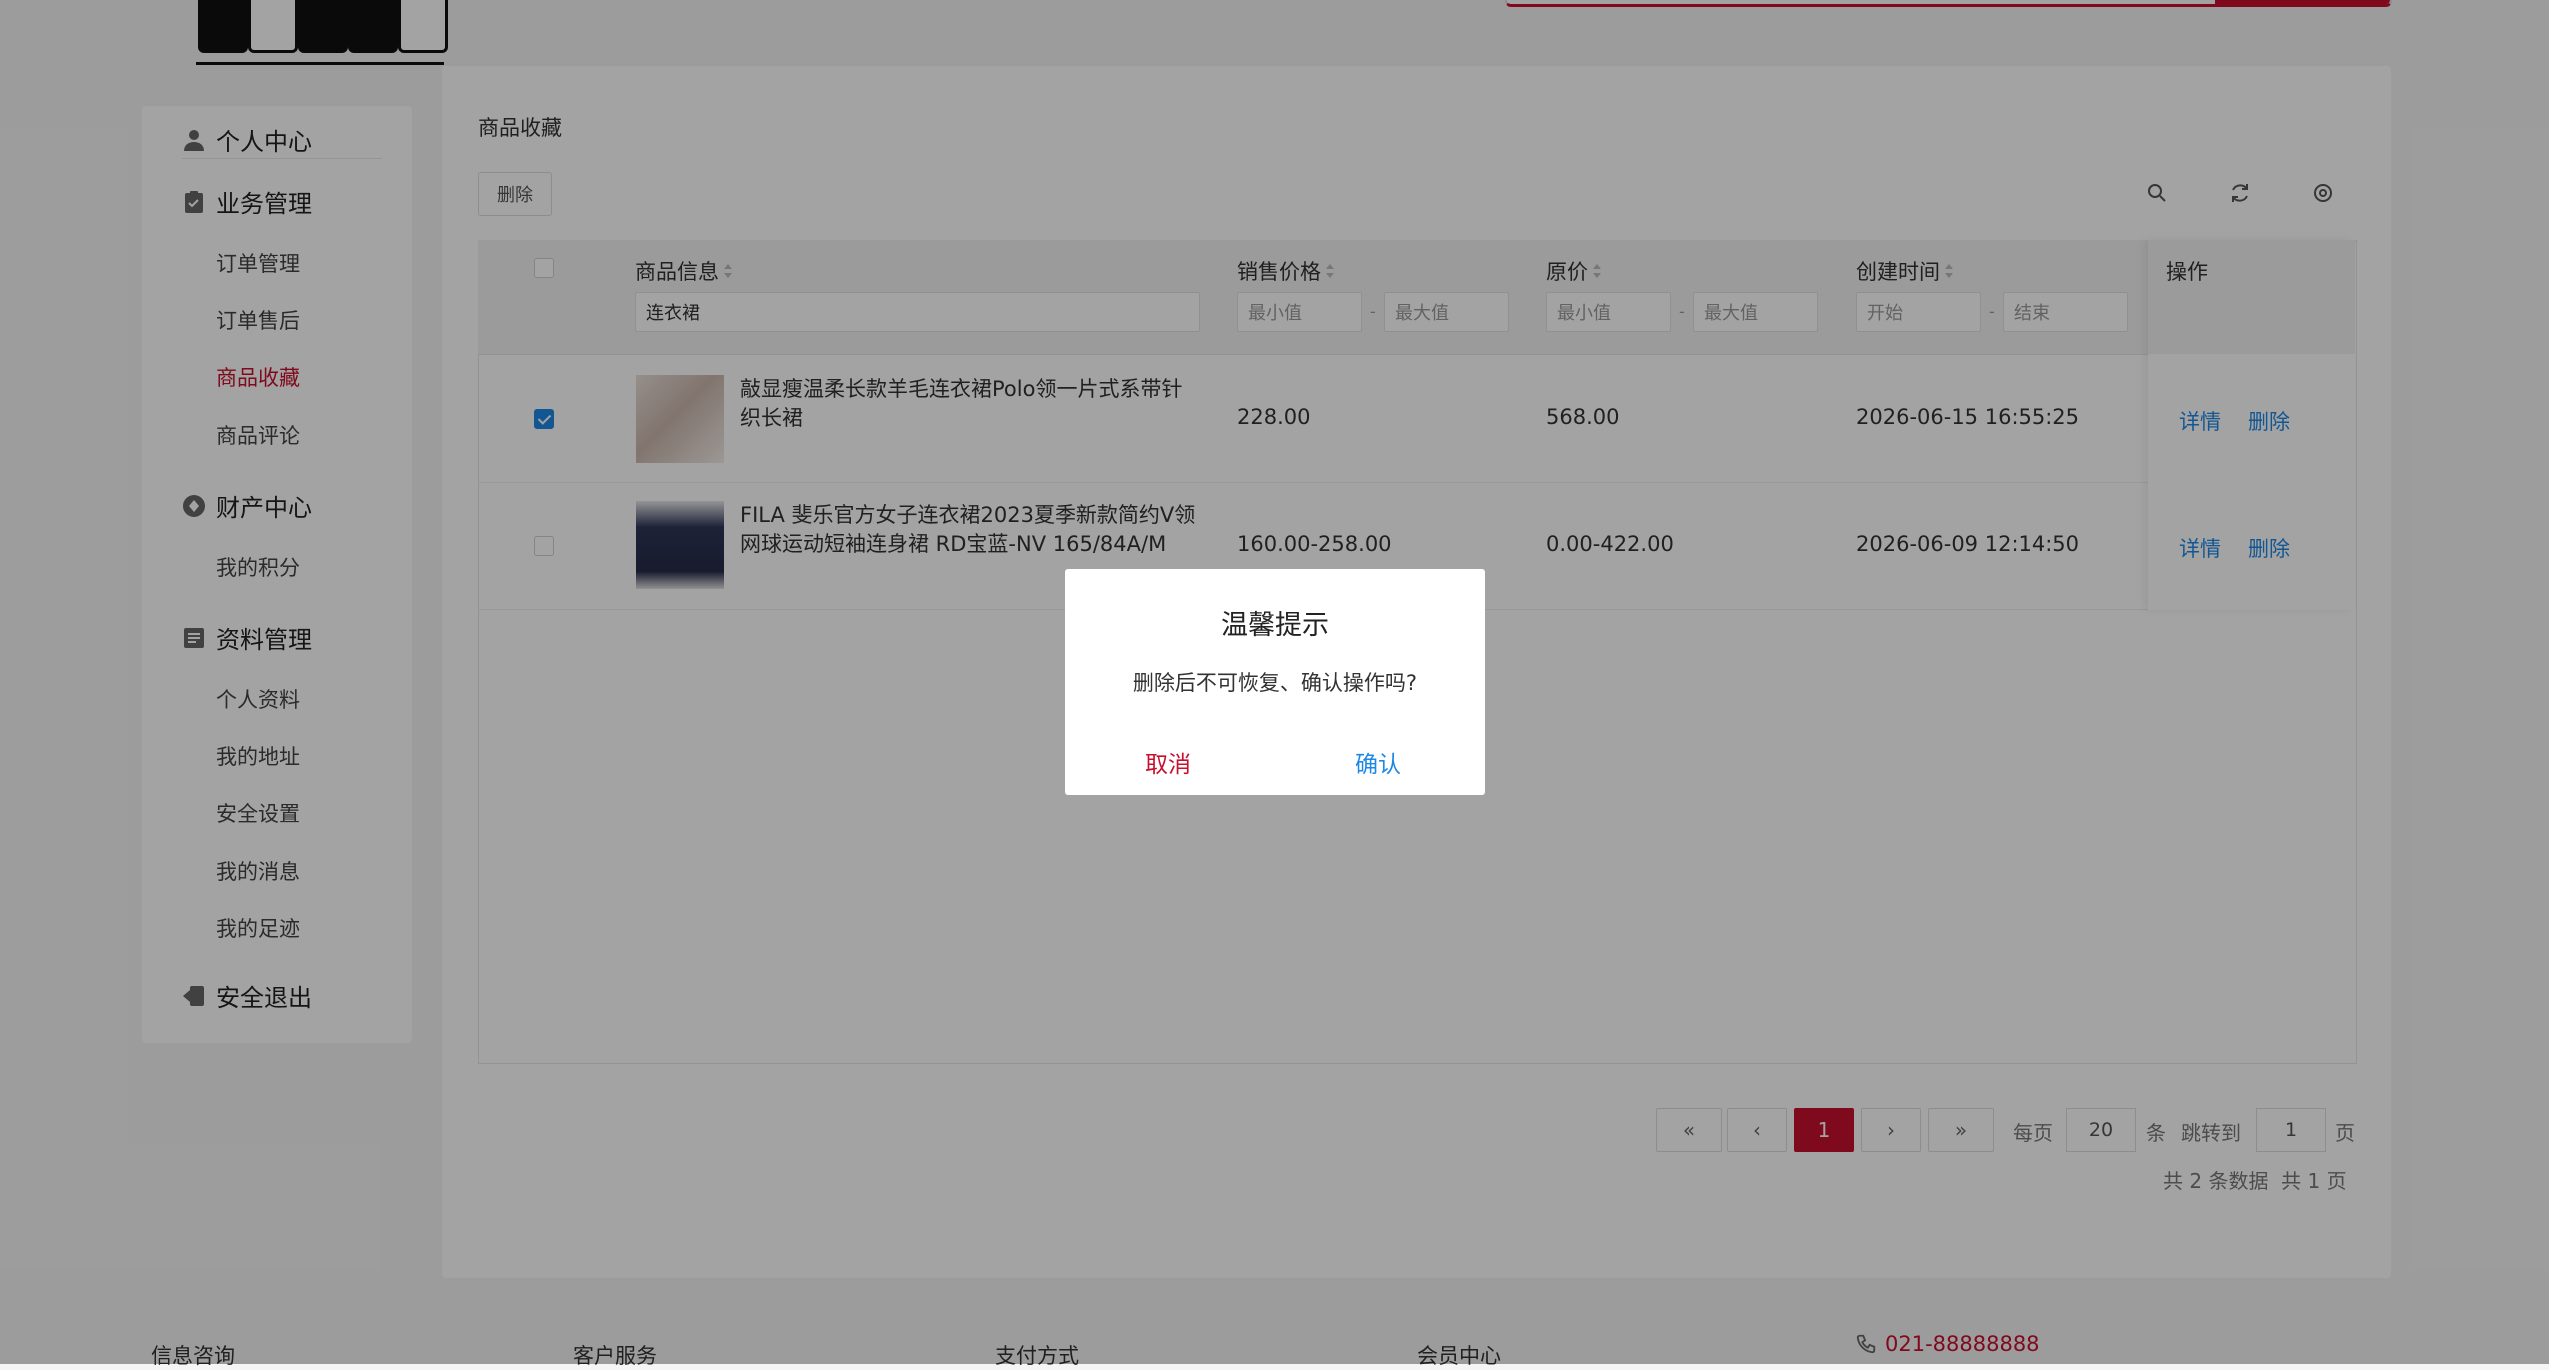  I want to click on cancel-button: 取消, so click(1168, 762).